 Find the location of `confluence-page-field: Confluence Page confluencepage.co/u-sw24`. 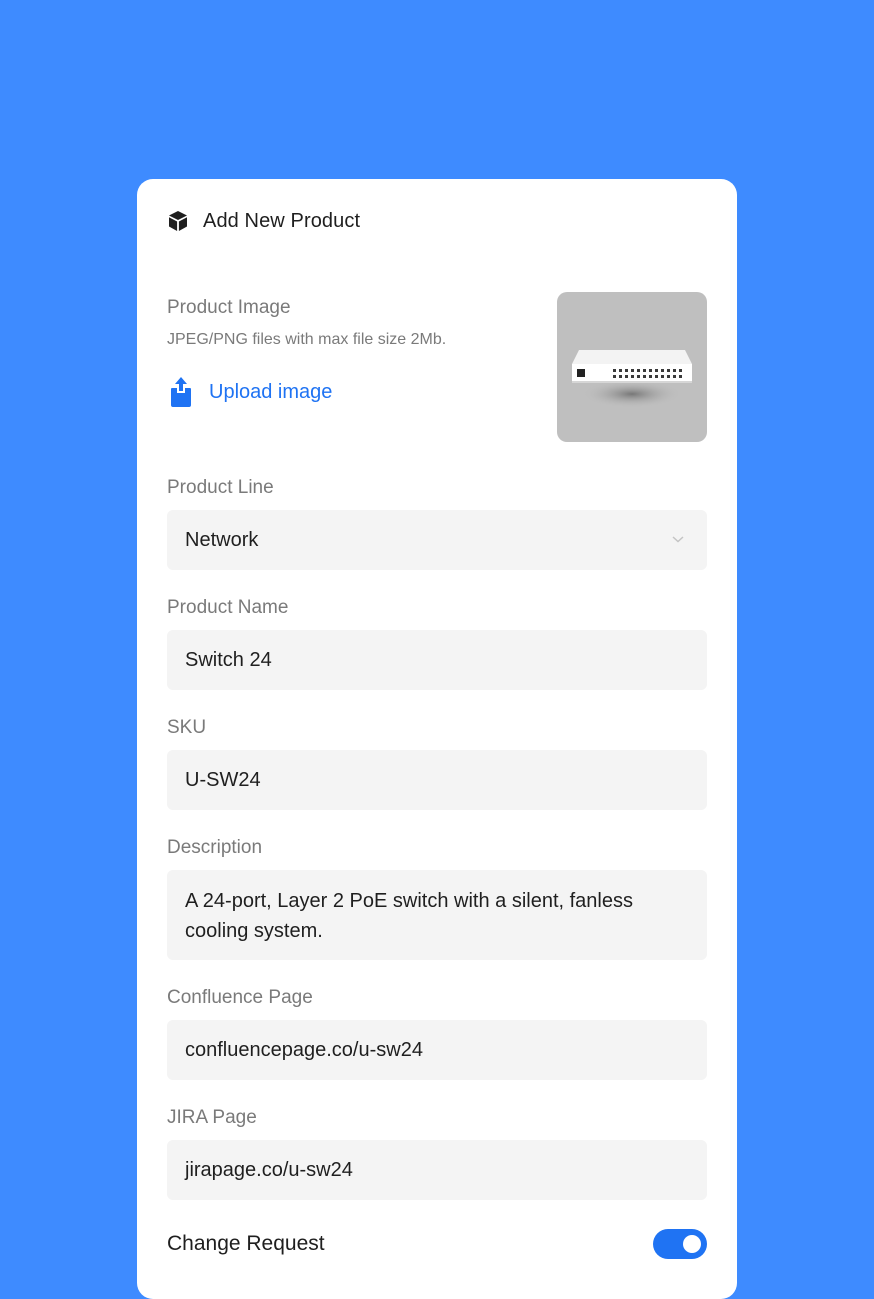

confluence-page-field: Confluence Page confluencepage.co/u-sw24 is located at coordinates (437, 1033).